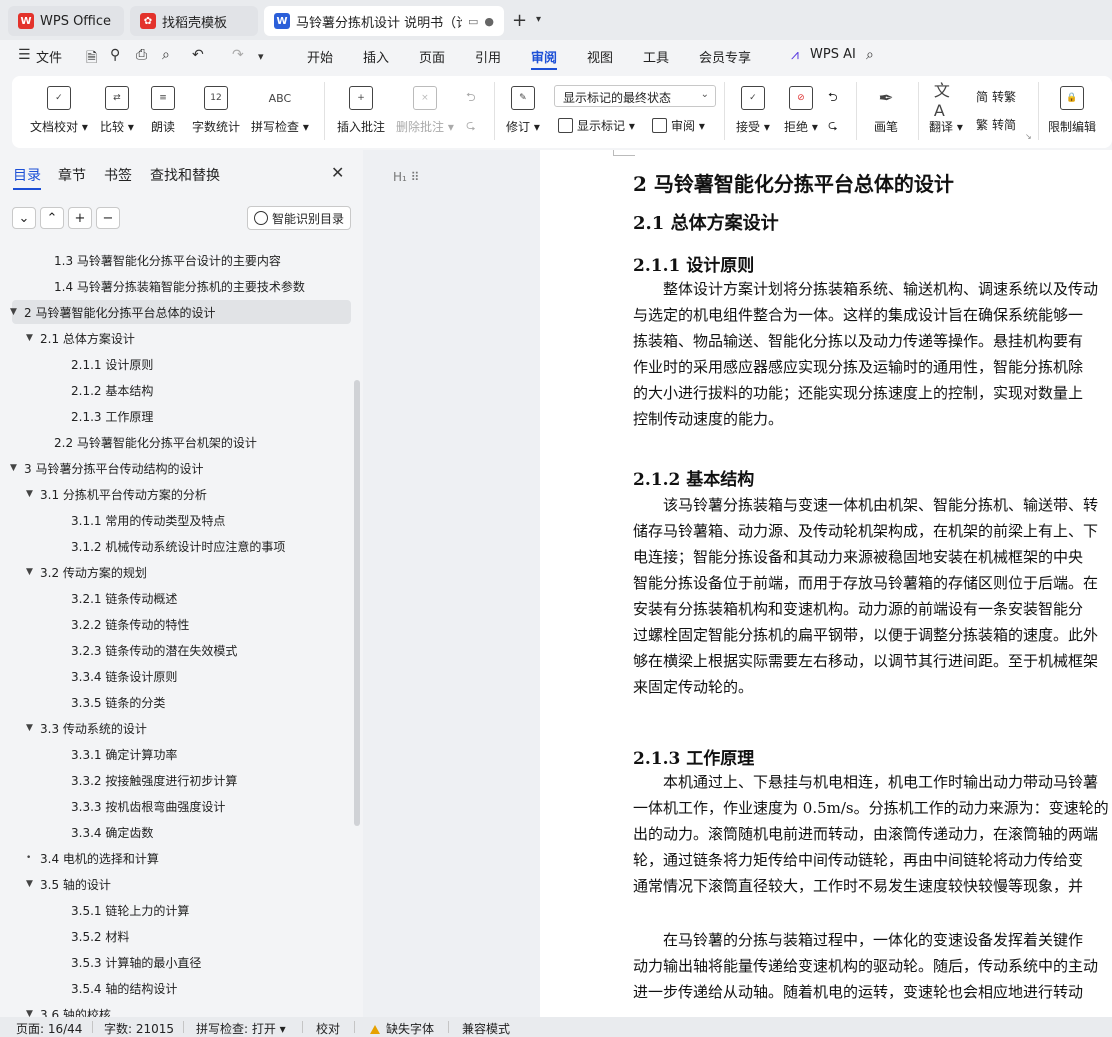 Image resolution: width=1112 pixels, height=1037 pixels. What do you see at coordinates (656, 56) in the screenshot?
I see `menu-tools: 工具` at bounding box center [656, 56].